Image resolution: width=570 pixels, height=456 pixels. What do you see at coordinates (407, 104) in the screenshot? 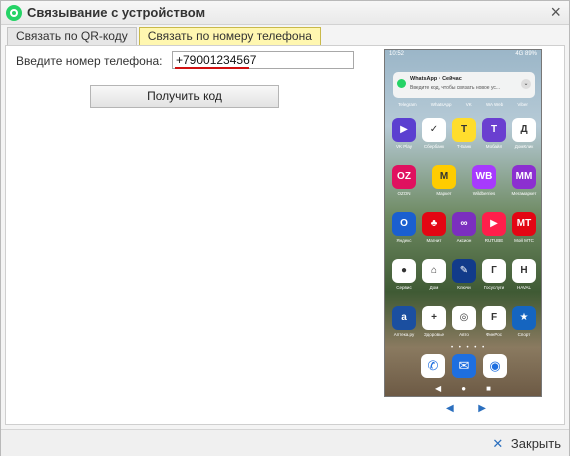
I see `phone-top-label: Telegram` at bounding box center [407, 104].